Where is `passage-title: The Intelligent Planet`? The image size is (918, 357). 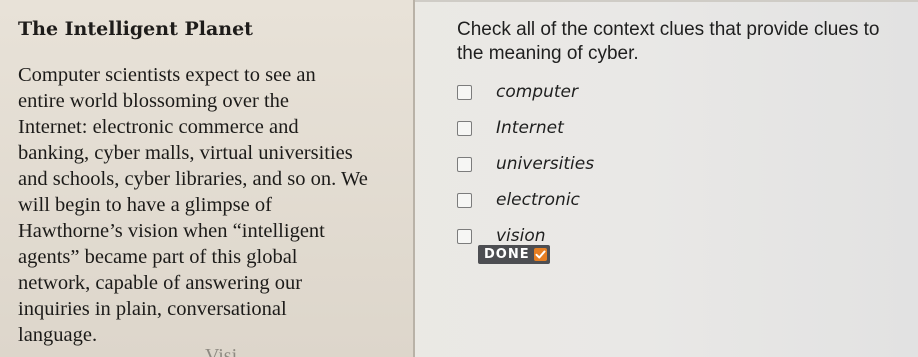 passage-title: The Intelligent Planet is located at coordinates (135, 29).